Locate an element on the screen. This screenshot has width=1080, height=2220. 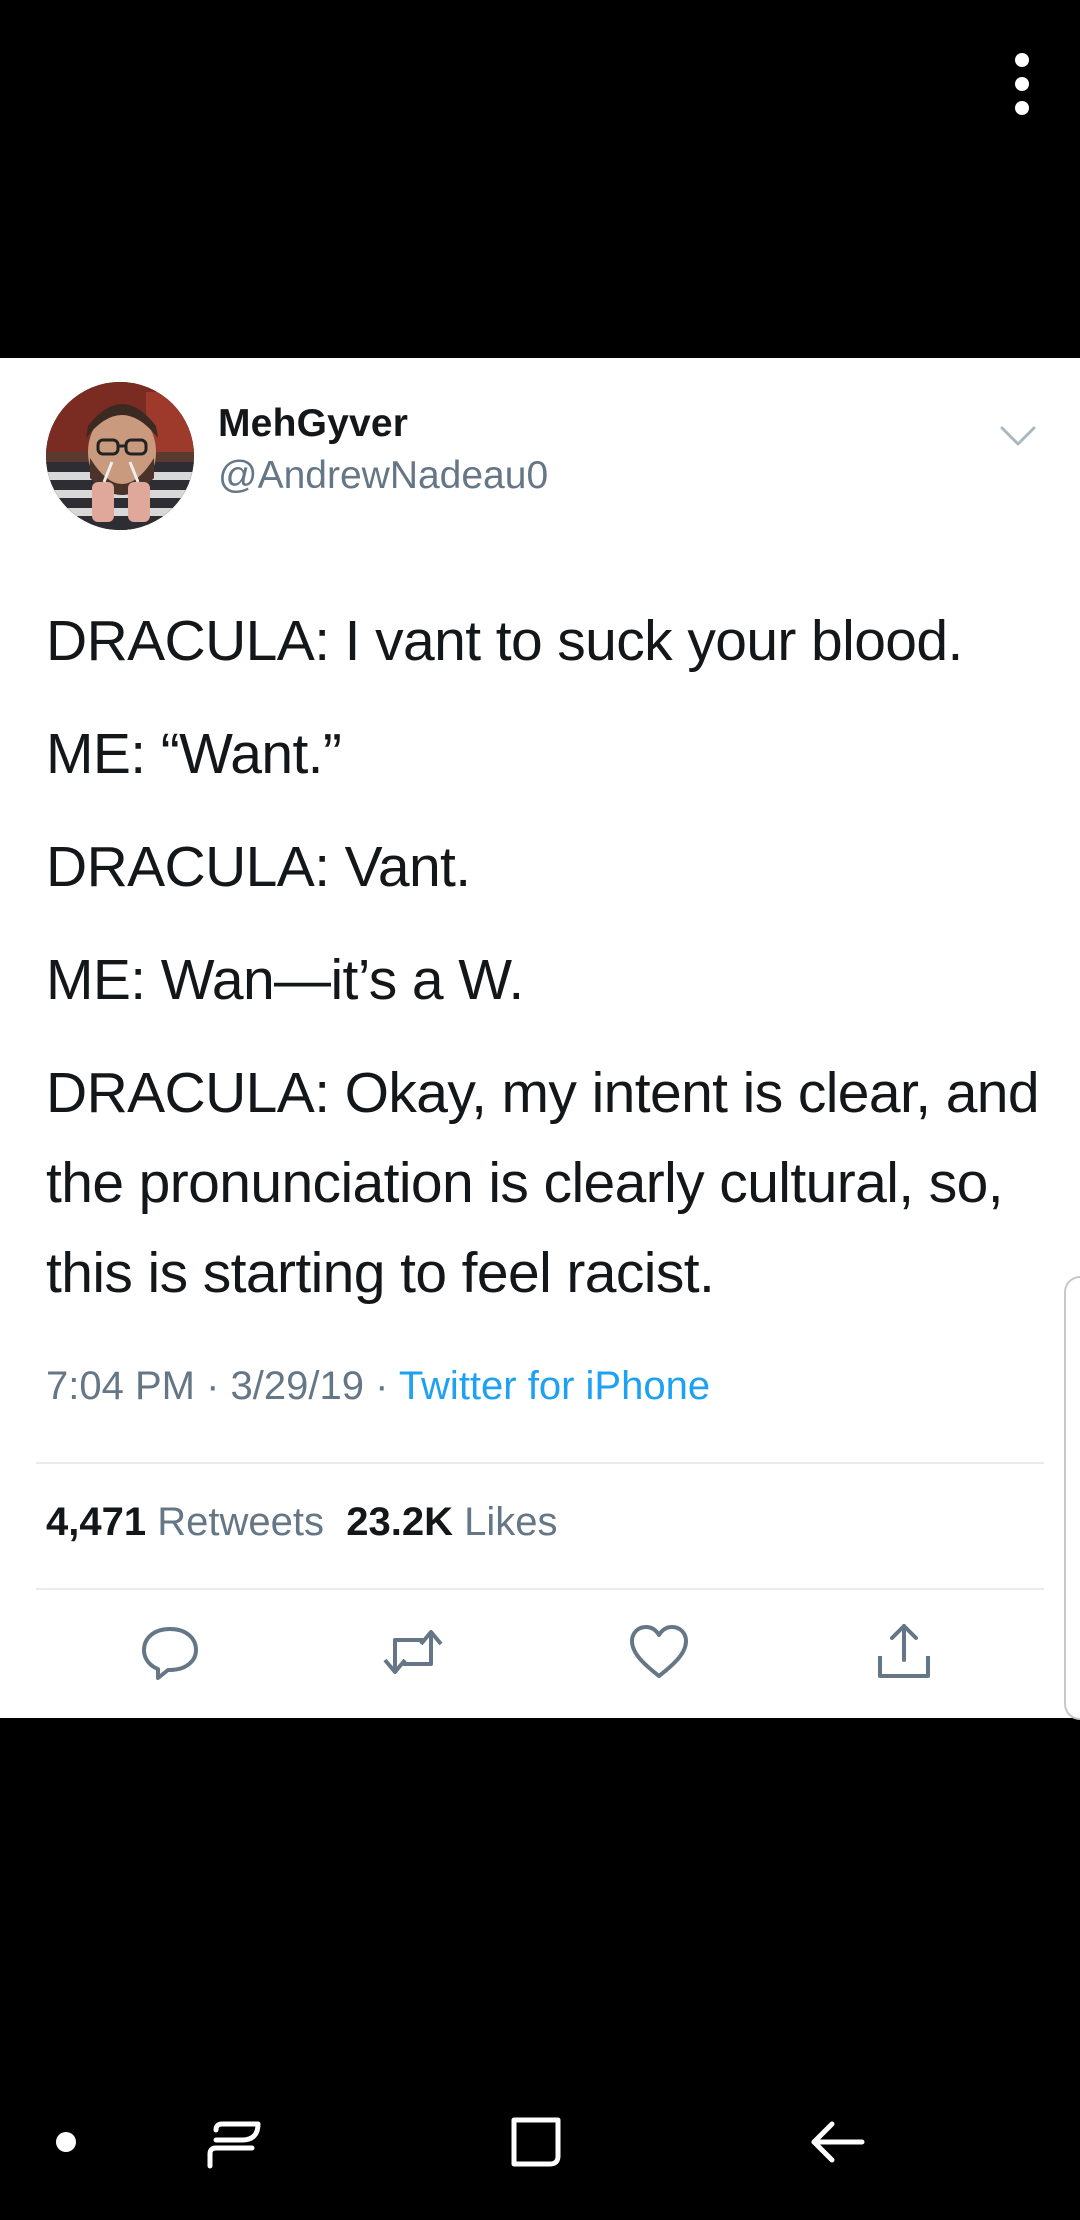
nav-dot-icon is located at coordinates (66, 2142).